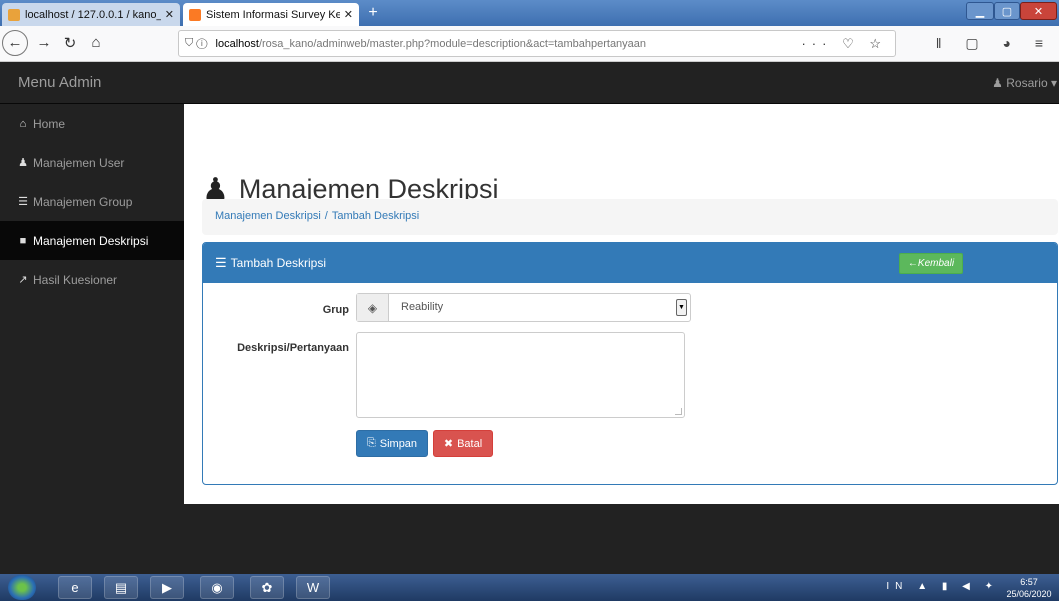 Image resolution: width=1059 pixels, height=601 pixels. I want to click on cancel-button-label: Batal, so click(470, 443).